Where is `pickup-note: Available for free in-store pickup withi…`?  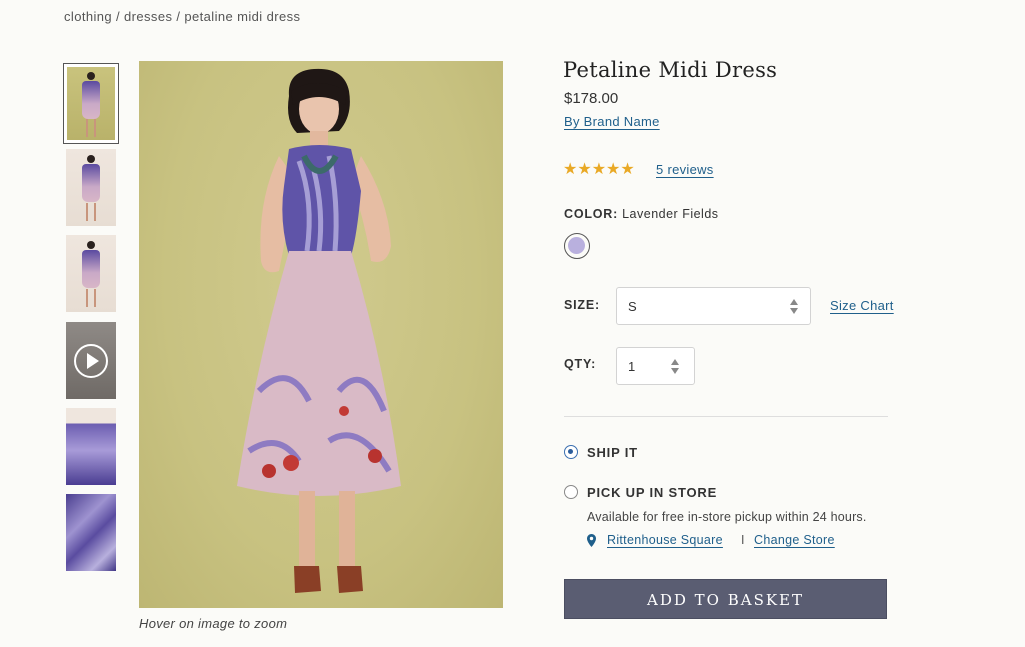 pickup-note: Available for free in-store pickup withi… is located at coordinates (727, 517).